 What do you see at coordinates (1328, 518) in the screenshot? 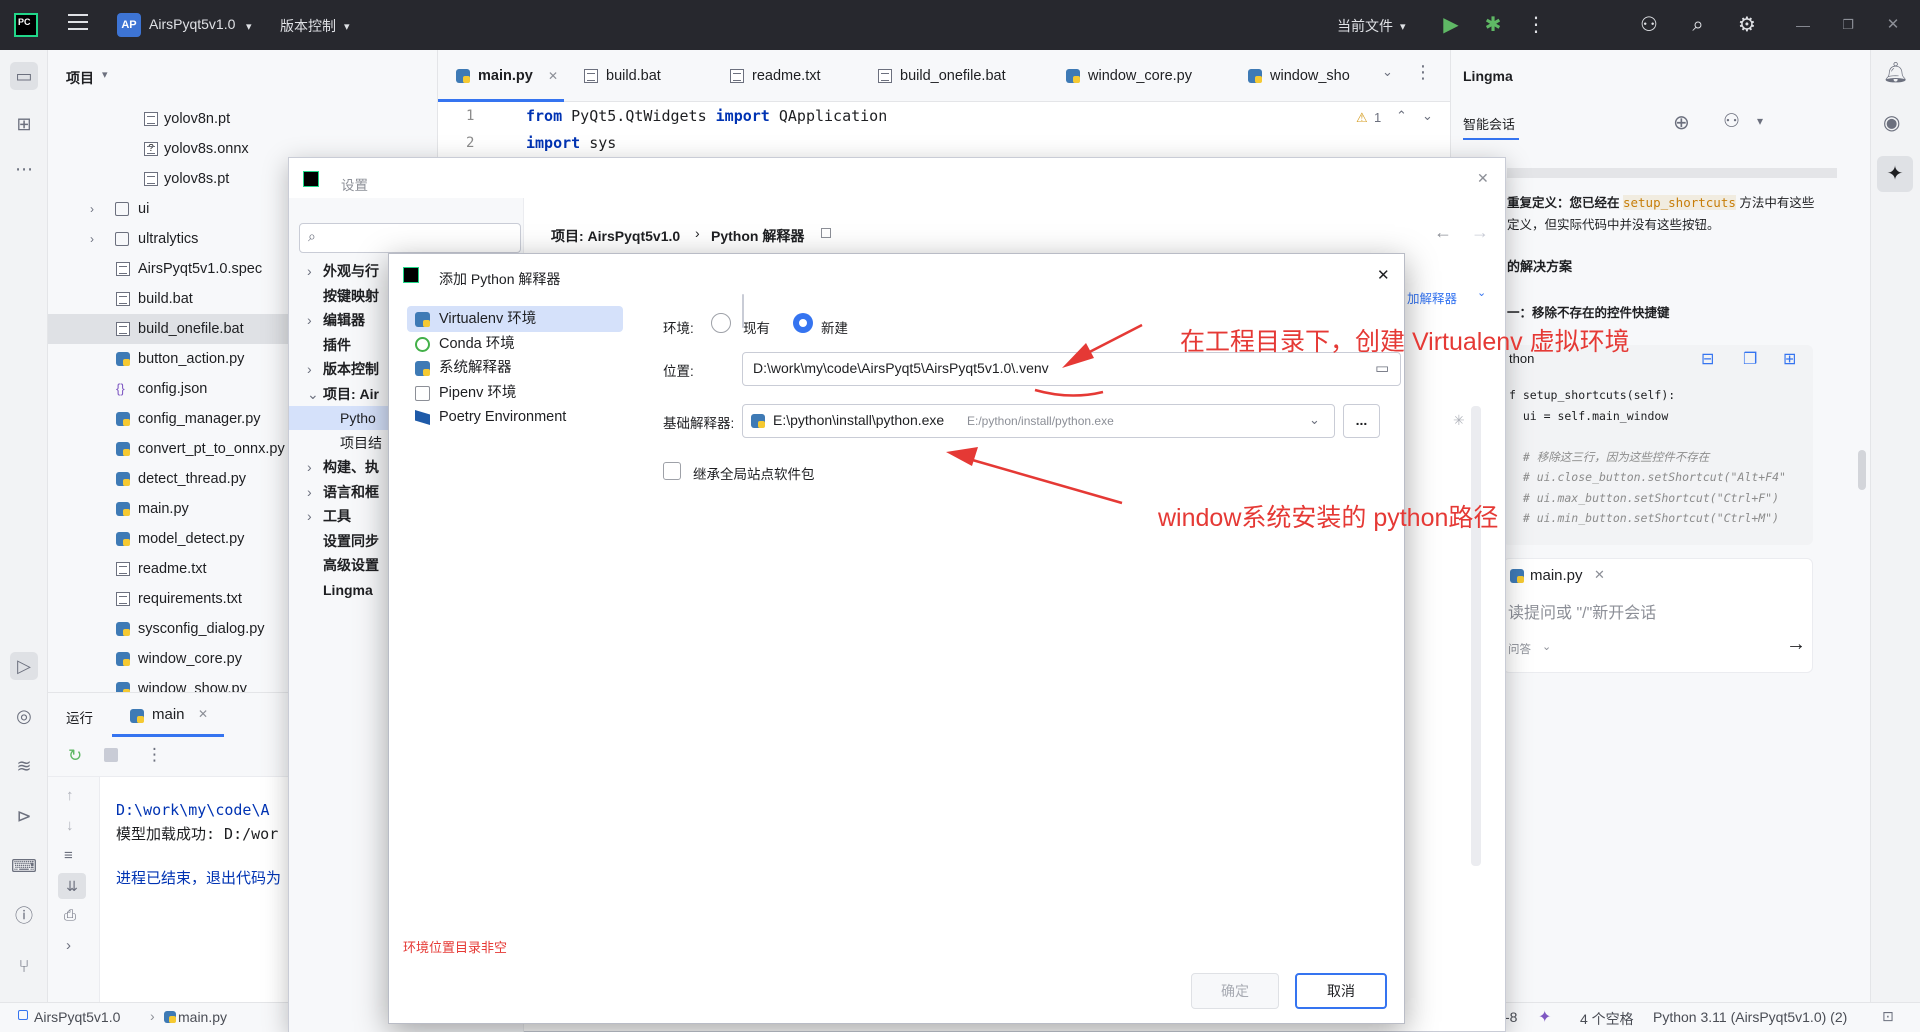
I see `annotation-text-bottom: window系统安装的 python路径` at bounding box center [1328, 518].